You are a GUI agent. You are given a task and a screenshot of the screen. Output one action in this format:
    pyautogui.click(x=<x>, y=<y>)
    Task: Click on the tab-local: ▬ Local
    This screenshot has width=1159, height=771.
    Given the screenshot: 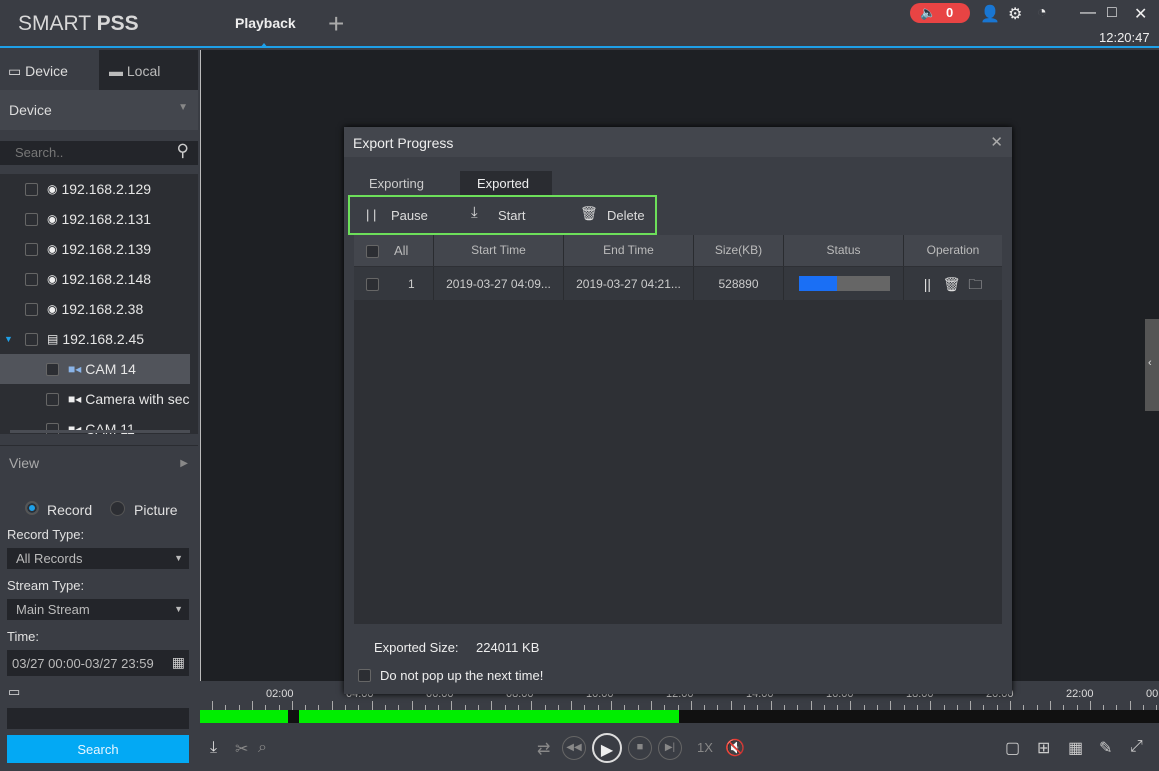 What is the action you would take?
    pyautogui.click(x=148, y=70)
    